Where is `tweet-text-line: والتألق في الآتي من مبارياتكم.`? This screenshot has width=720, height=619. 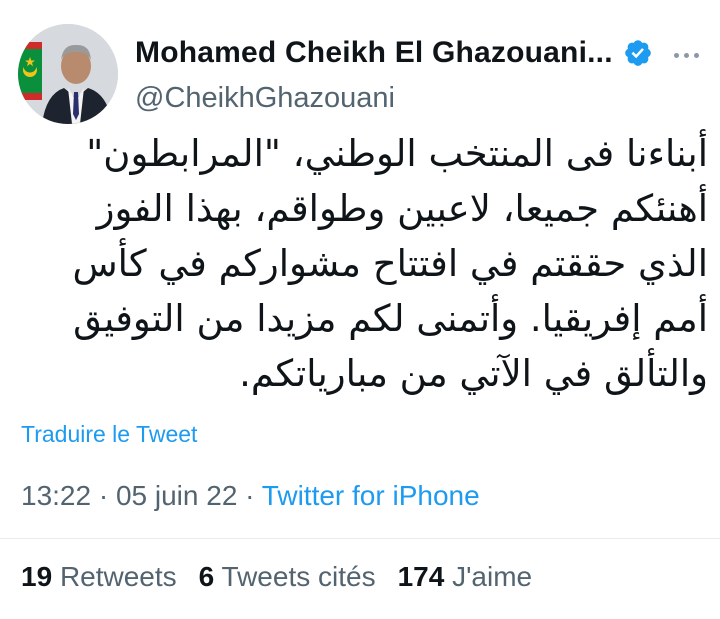 tweet-text-line: والتألق في الآتي من مبارياتكم. is located at coordinates (473, 373).